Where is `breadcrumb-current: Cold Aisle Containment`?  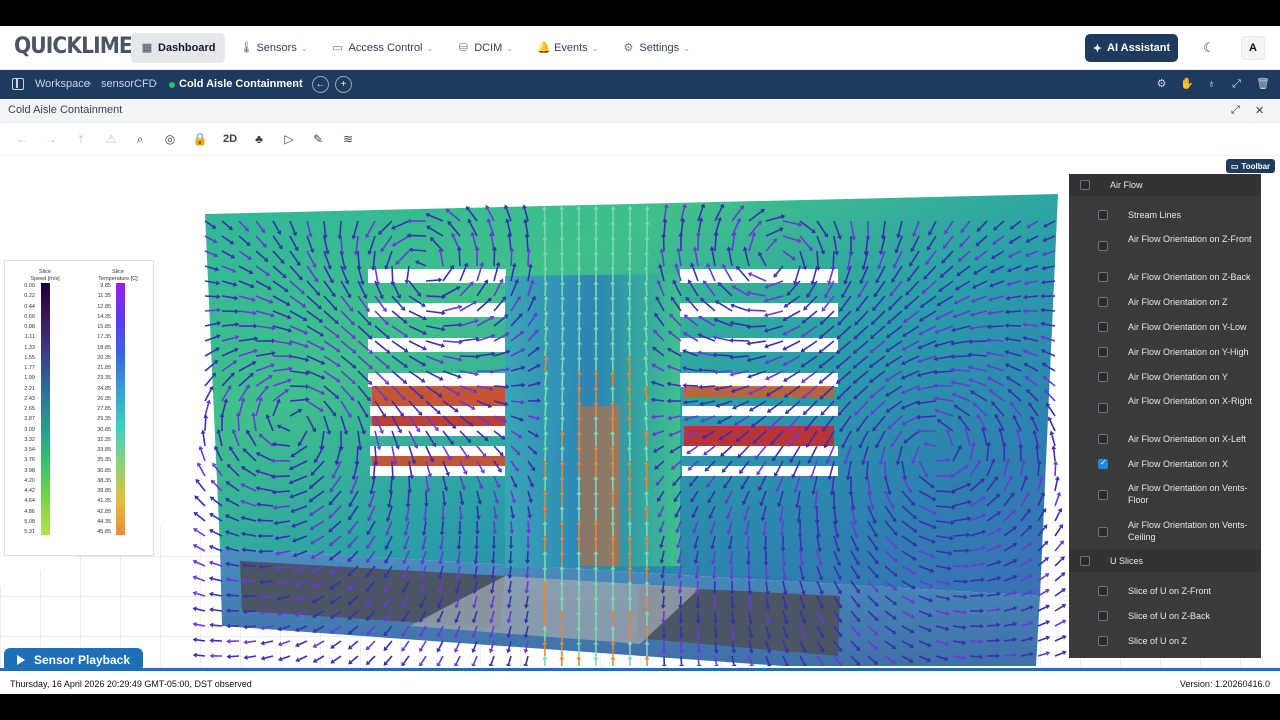
breadcrumb-current: Cold Aisle Containment is located at coordinates (241, 84).